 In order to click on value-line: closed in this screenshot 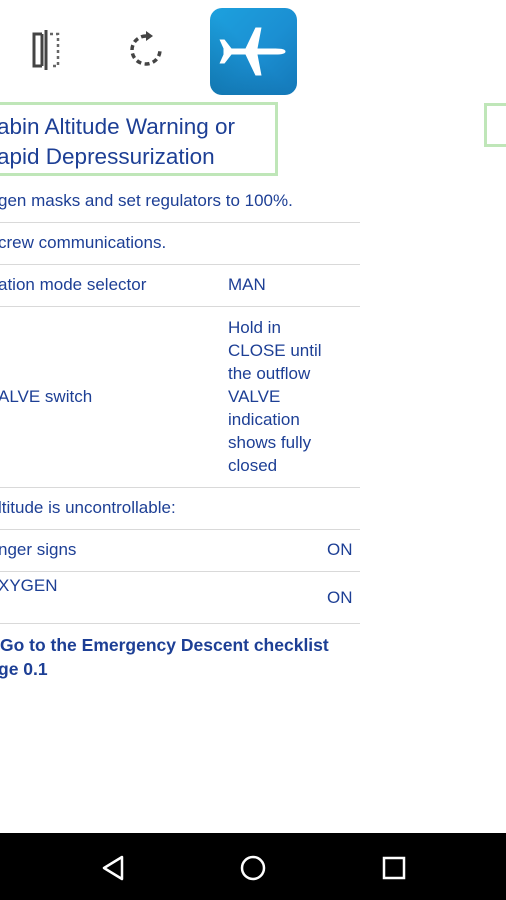, I will do `click(253, 465)`.